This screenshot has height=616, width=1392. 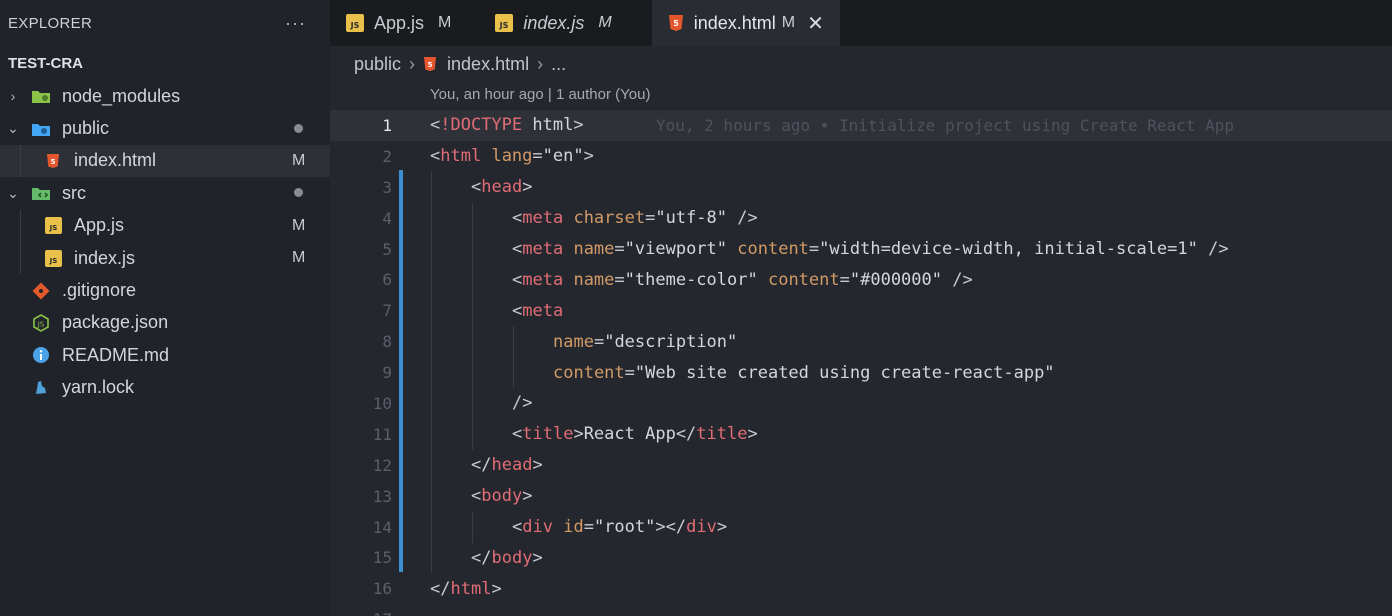 What do you see at coordinates (165, 128) in the screenshot?
I see `tree-item-public: ⌄ public` at bounding box center [165, 128].